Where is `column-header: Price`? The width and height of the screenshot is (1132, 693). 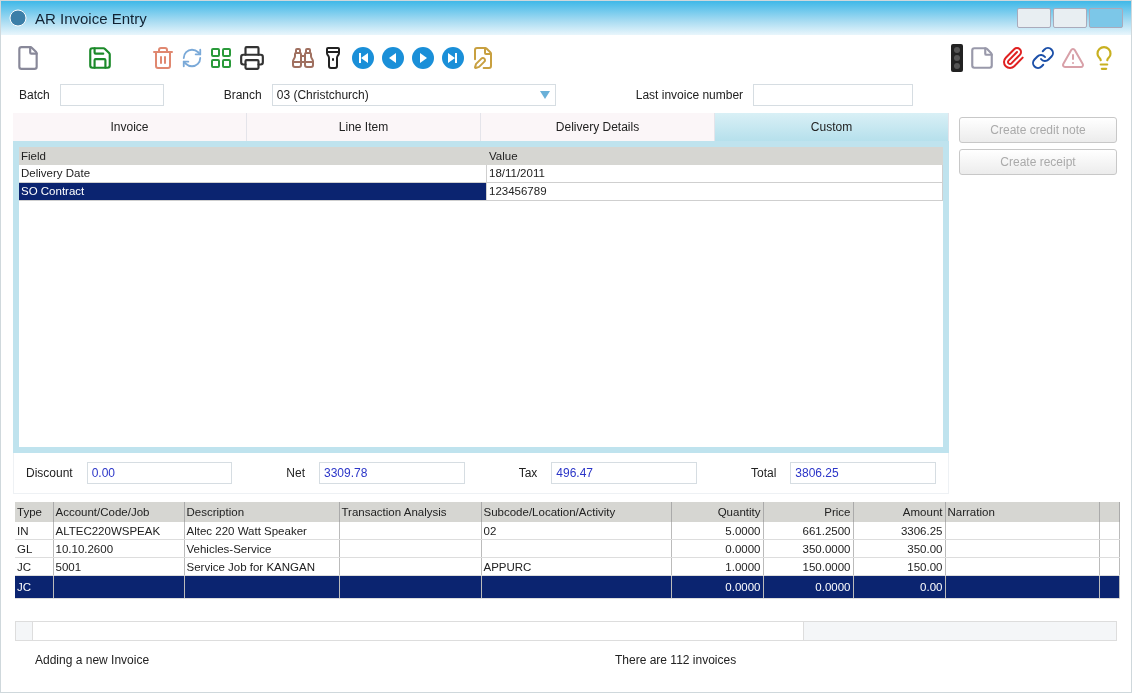 column-header: Price is located at coordinates (808, 512).